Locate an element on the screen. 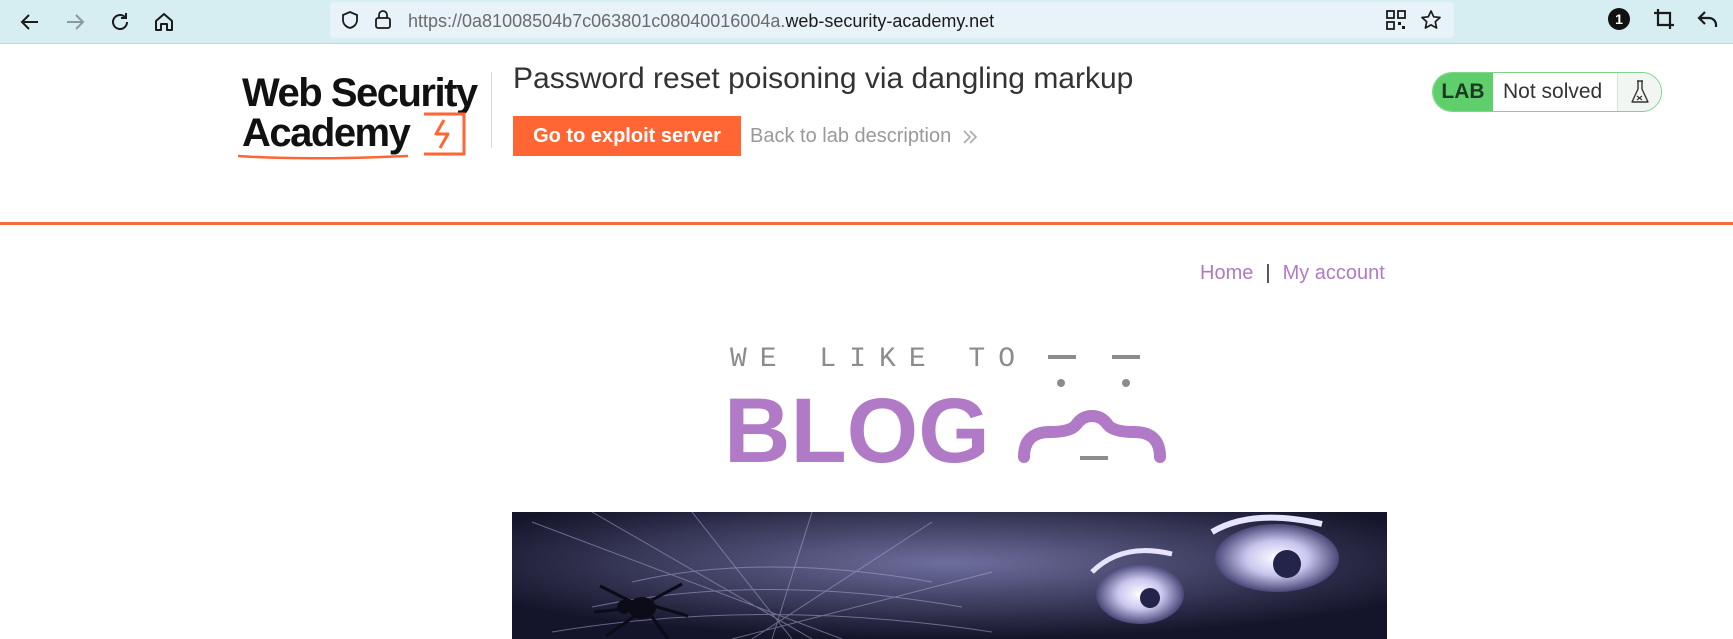  back-button is located at coordinates (30, 22).